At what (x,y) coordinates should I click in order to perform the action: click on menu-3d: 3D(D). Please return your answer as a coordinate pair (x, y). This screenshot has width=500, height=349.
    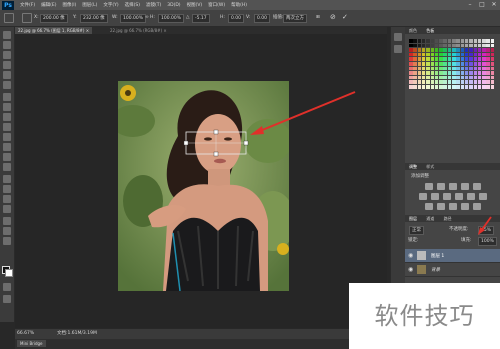
    Looking at the image, I should click on (173, 5).